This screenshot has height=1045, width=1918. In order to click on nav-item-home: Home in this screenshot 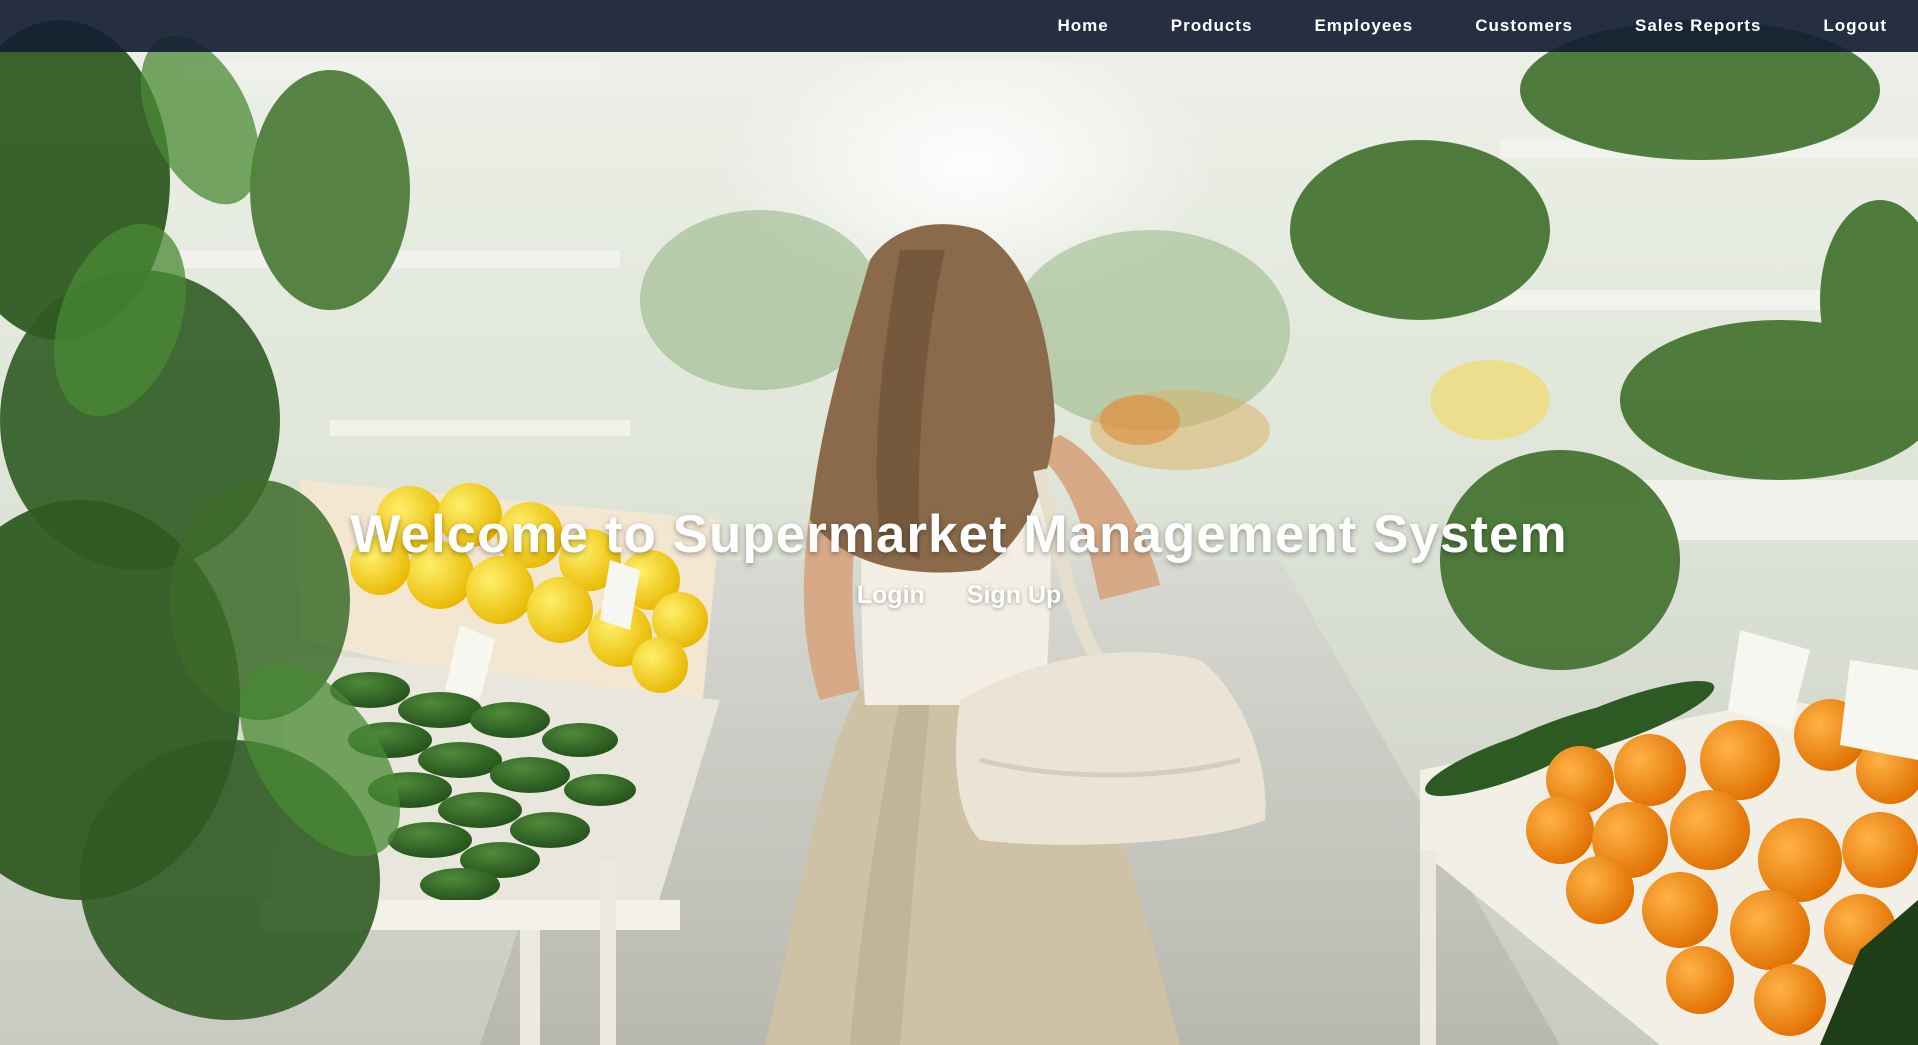, I will do `click(1083, 26)`.